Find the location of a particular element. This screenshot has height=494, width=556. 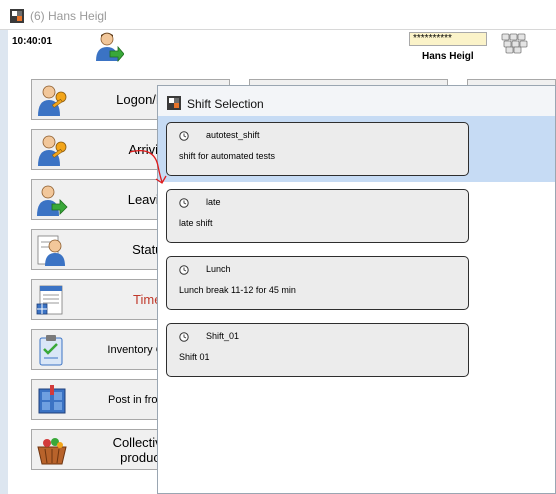

shift-name: Lunch is located at coordinates (218, 269).